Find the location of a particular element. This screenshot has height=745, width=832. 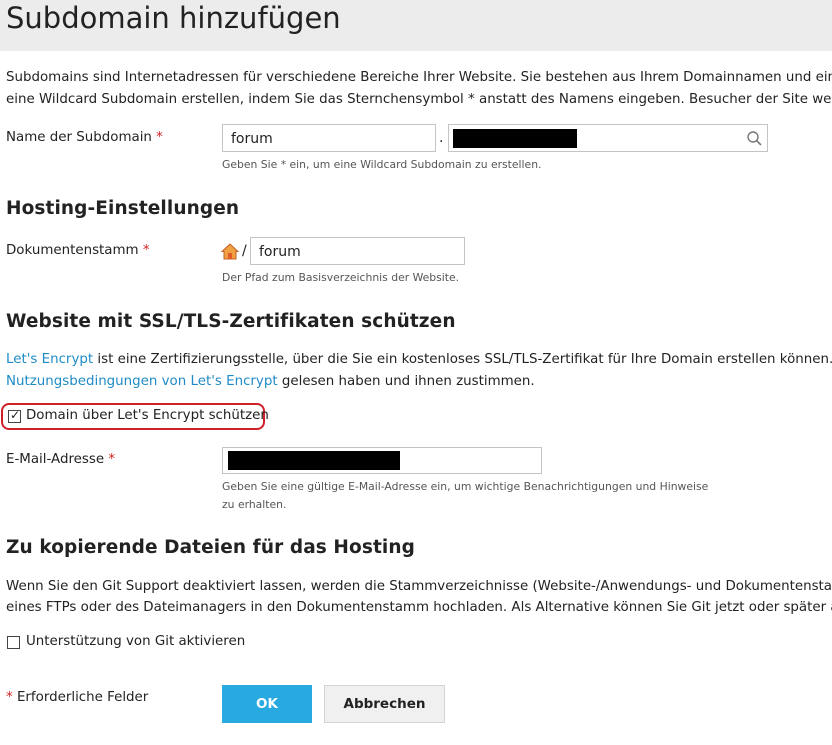

redacted-email is located at coordinates (314, 460).